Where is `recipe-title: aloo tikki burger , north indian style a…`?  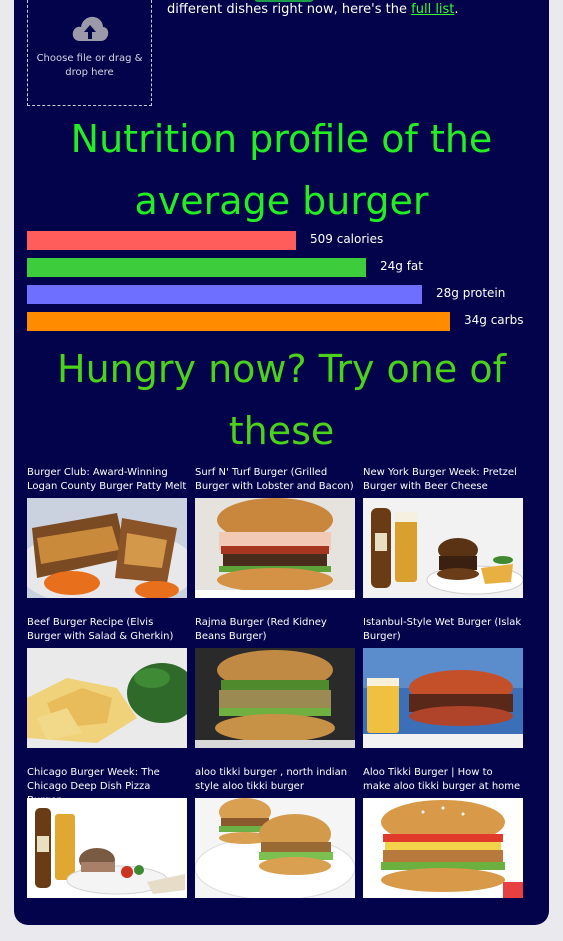 recipe-title: aloo tikki burger , north indian style a… is located at coordinates (275, 781).